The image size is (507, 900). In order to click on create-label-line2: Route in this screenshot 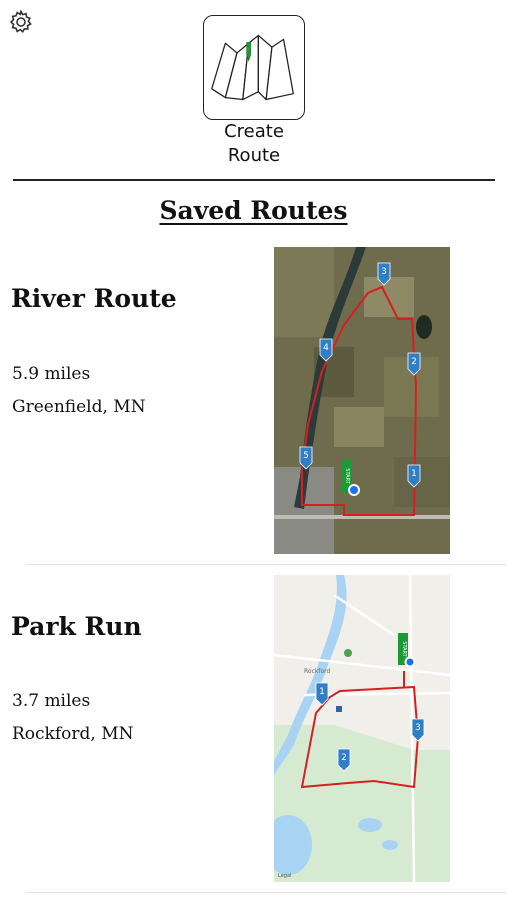, I will do `click(254, 155)`.